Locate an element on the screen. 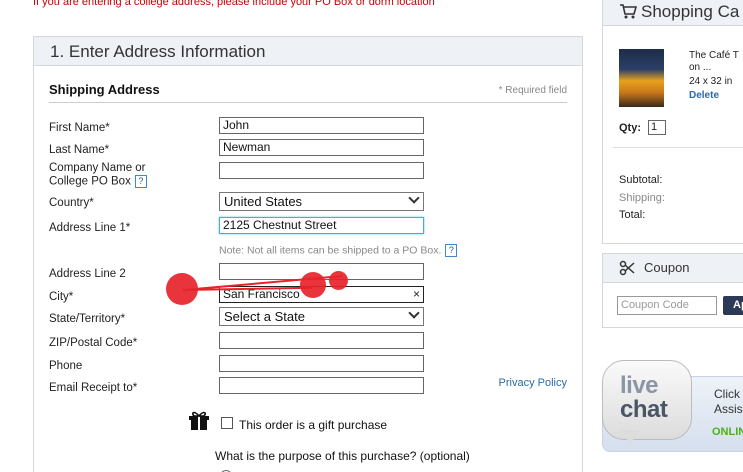 This screenshot has width=743, height=472. delete-link: Delete is located at coordinates (704, 95).